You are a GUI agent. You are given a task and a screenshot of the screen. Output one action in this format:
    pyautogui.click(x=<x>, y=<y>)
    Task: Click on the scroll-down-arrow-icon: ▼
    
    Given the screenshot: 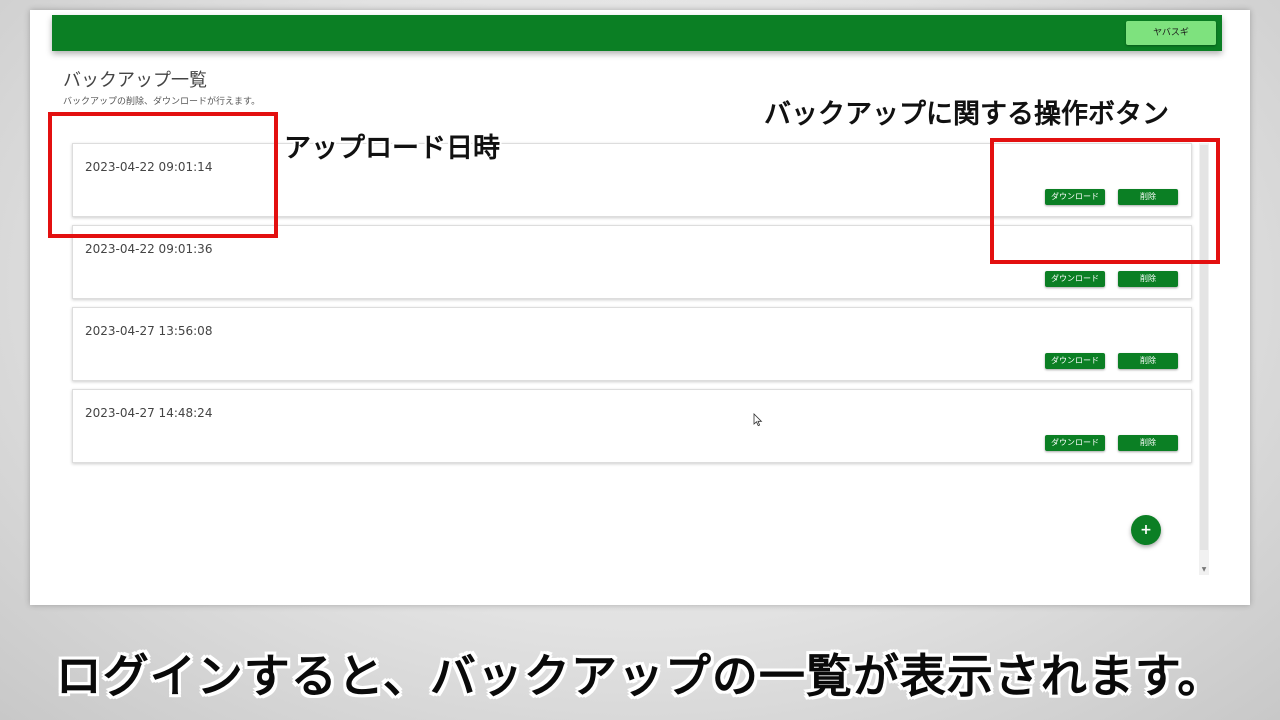 What is the action you would take?
    pyautogui.click(x=1204, y=570)
    